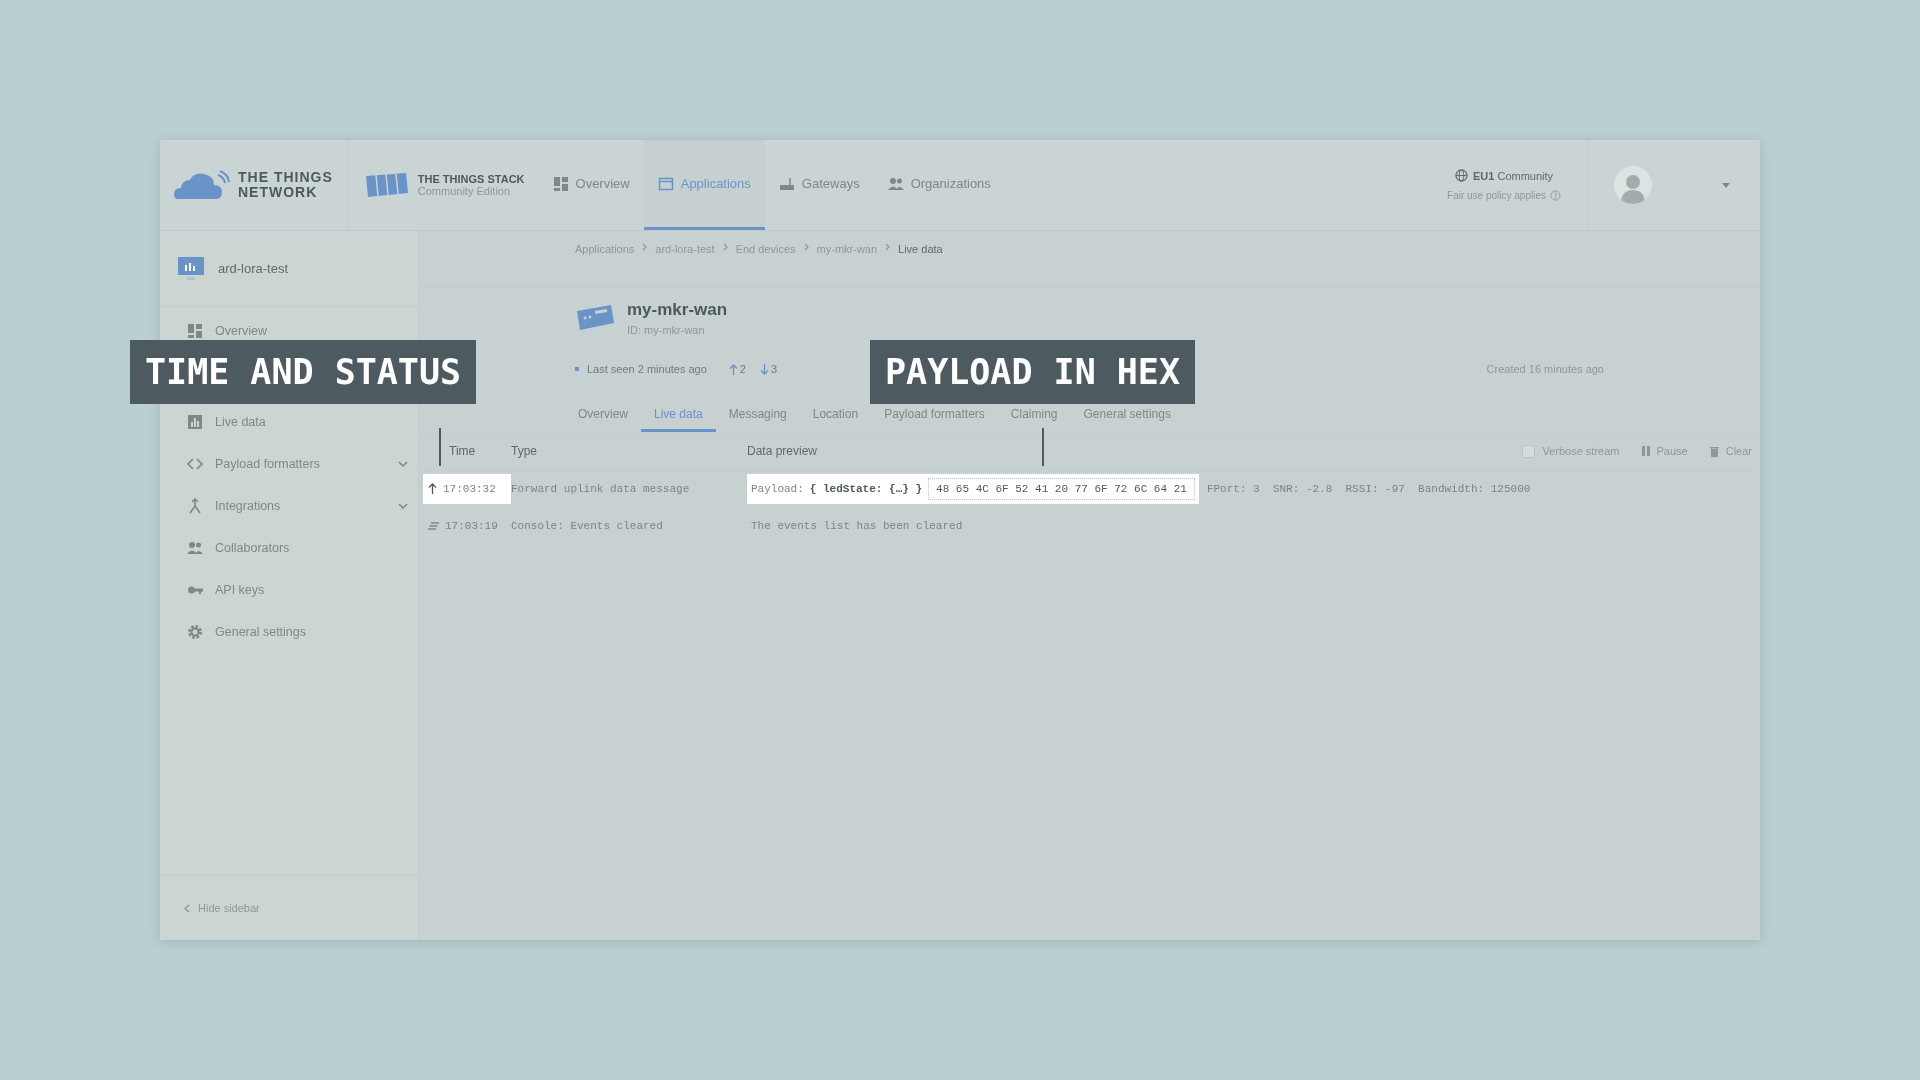 Image resolution: width=1920 pixels, height=1080 pixels. I want to click on device-tab: Payload formatters, so click(934, 419).